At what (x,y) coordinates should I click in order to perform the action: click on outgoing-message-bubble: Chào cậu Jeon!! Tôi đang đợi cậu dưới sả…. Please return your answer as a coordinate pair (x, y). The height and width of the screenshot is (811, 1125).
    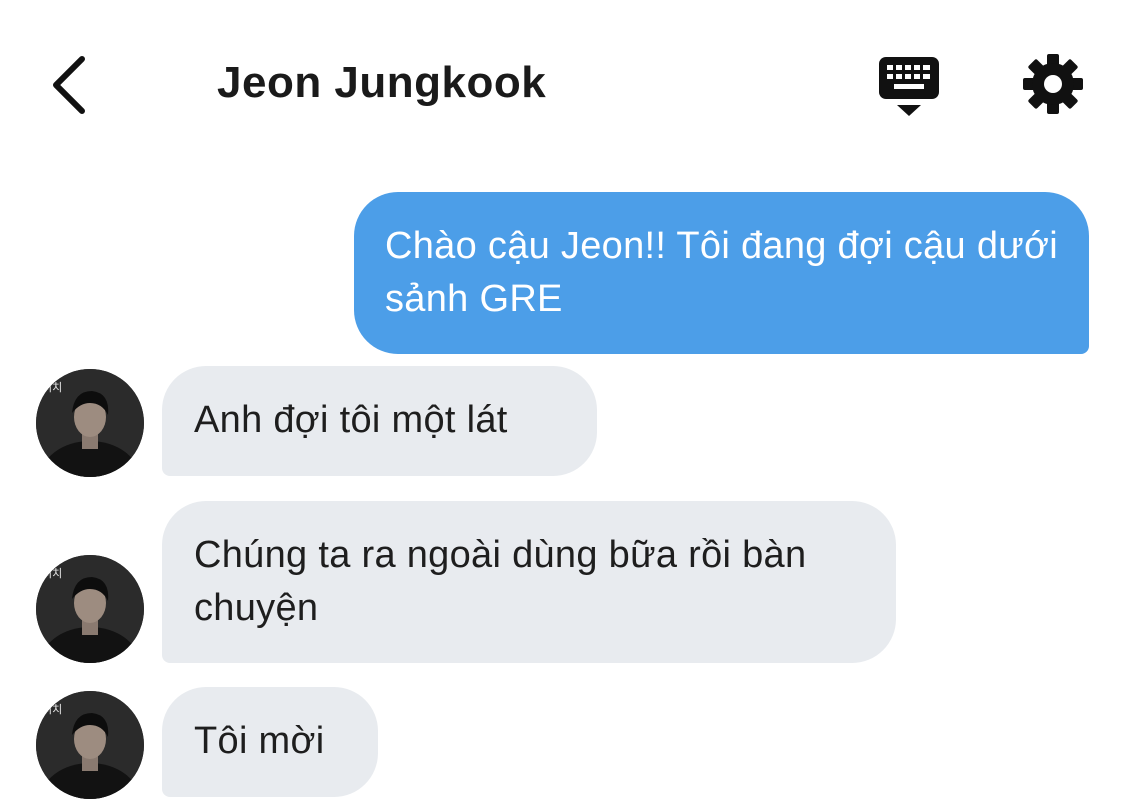
    Looking at the image, I should click on (721, 273).